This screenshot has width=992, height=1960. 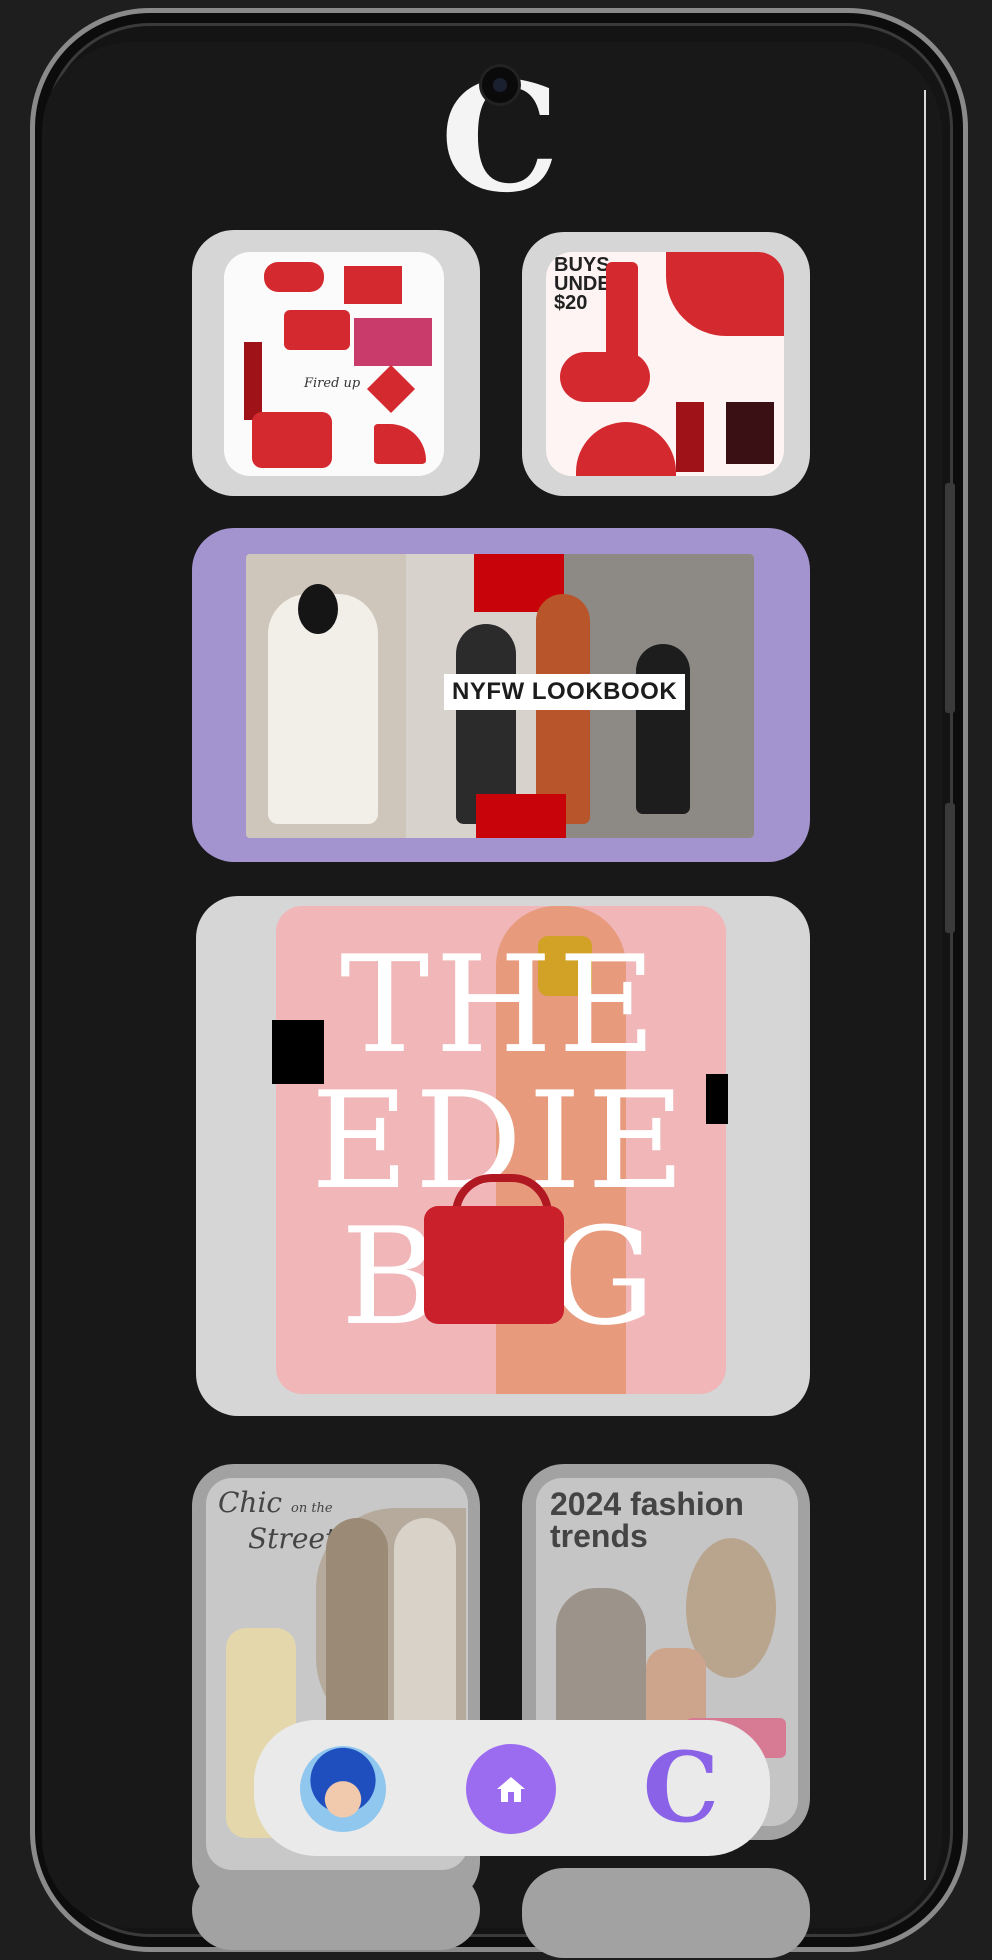 I want to click on feed-card-partial-left, so click(x=336, y=1910).